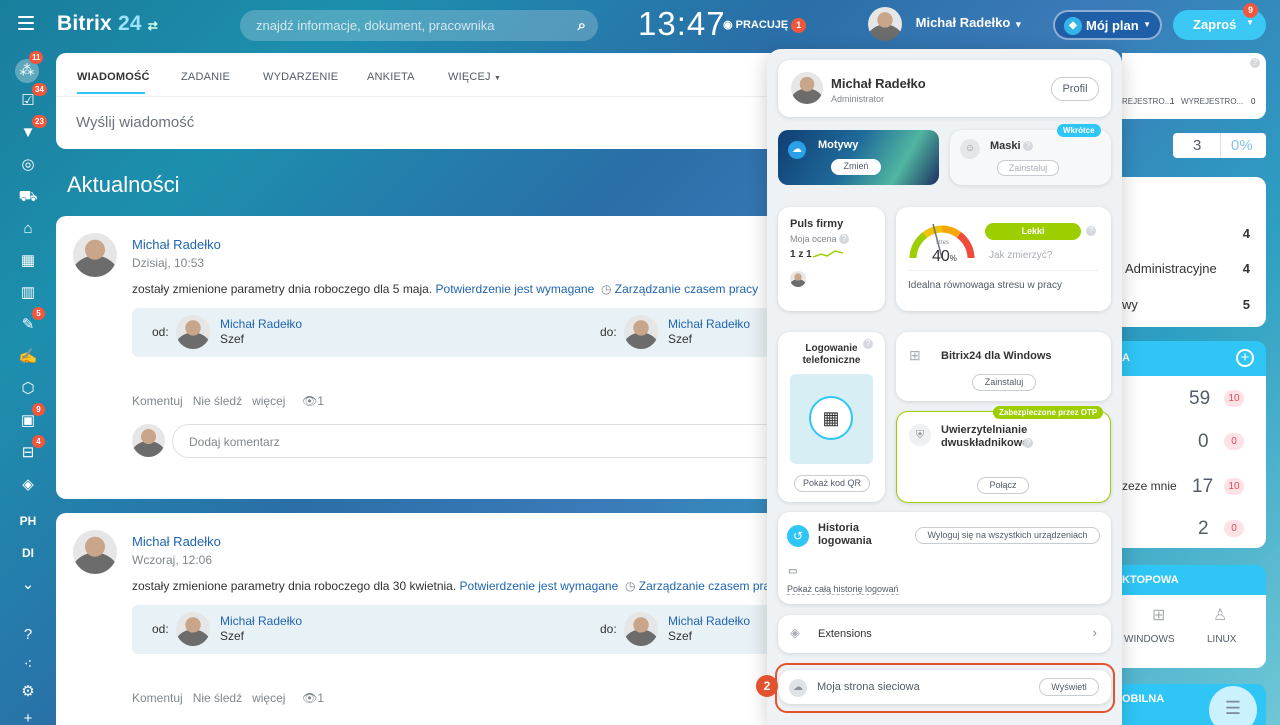  Describe the element at coordinates (28, 717) in the screenshot. I see `plus-icon: +` at that location.